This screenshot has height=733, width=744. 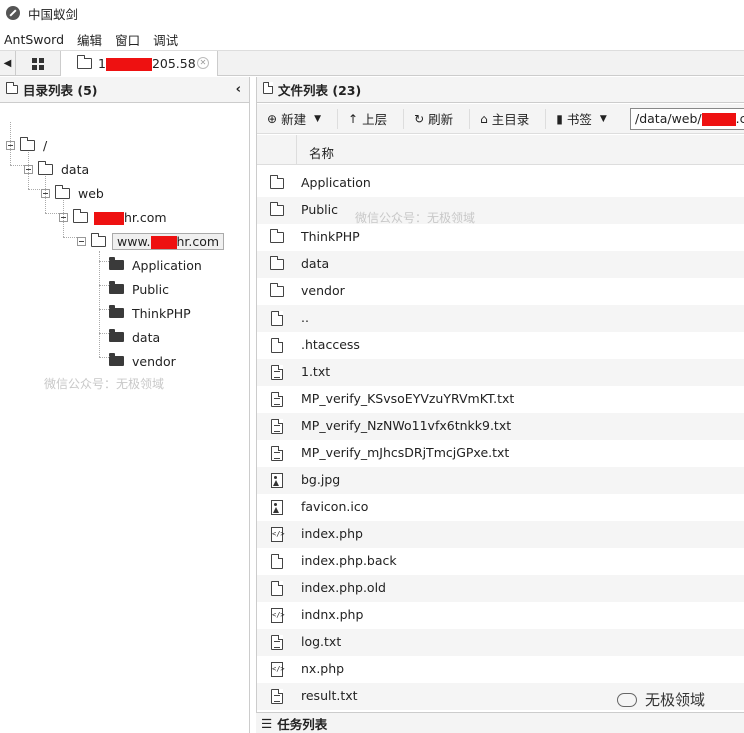 I want to click on file-row: bg.jpg, so click(x=500, y=480).